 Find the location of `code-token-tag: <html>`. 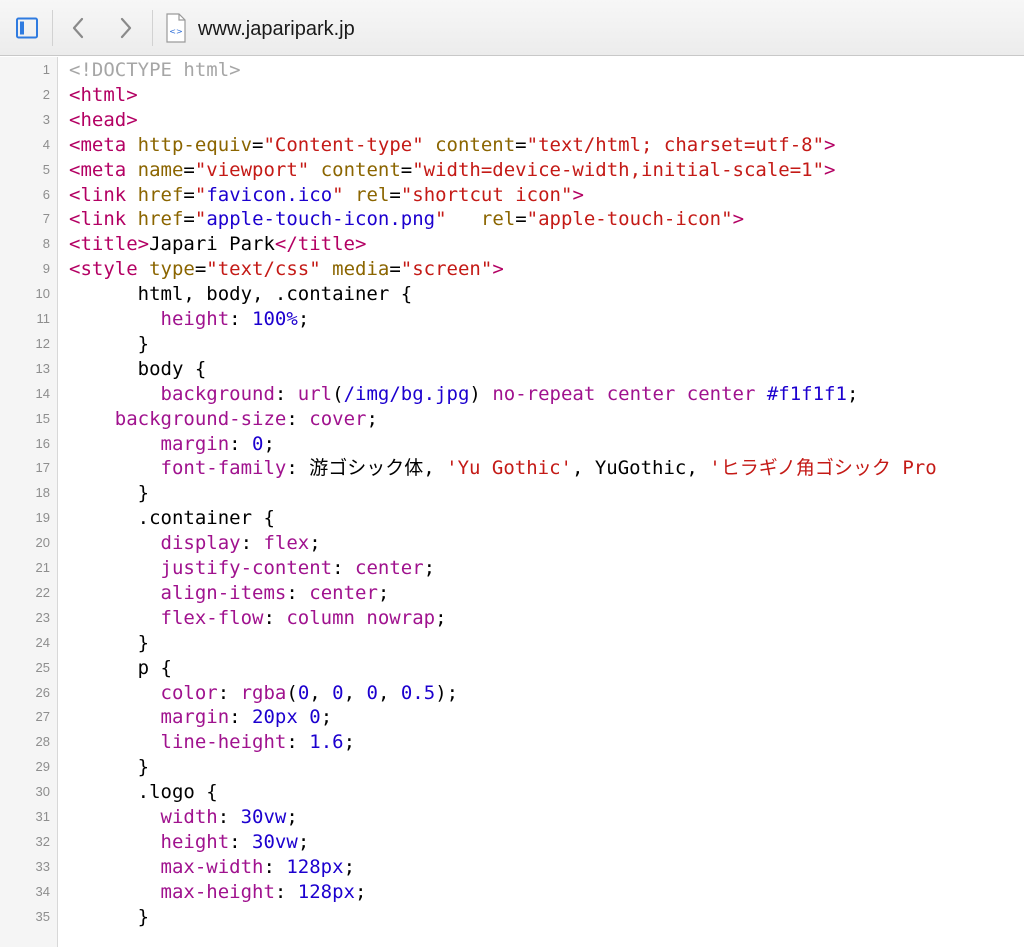

code-token-tag: <html> is located at coordinates (103, 94).